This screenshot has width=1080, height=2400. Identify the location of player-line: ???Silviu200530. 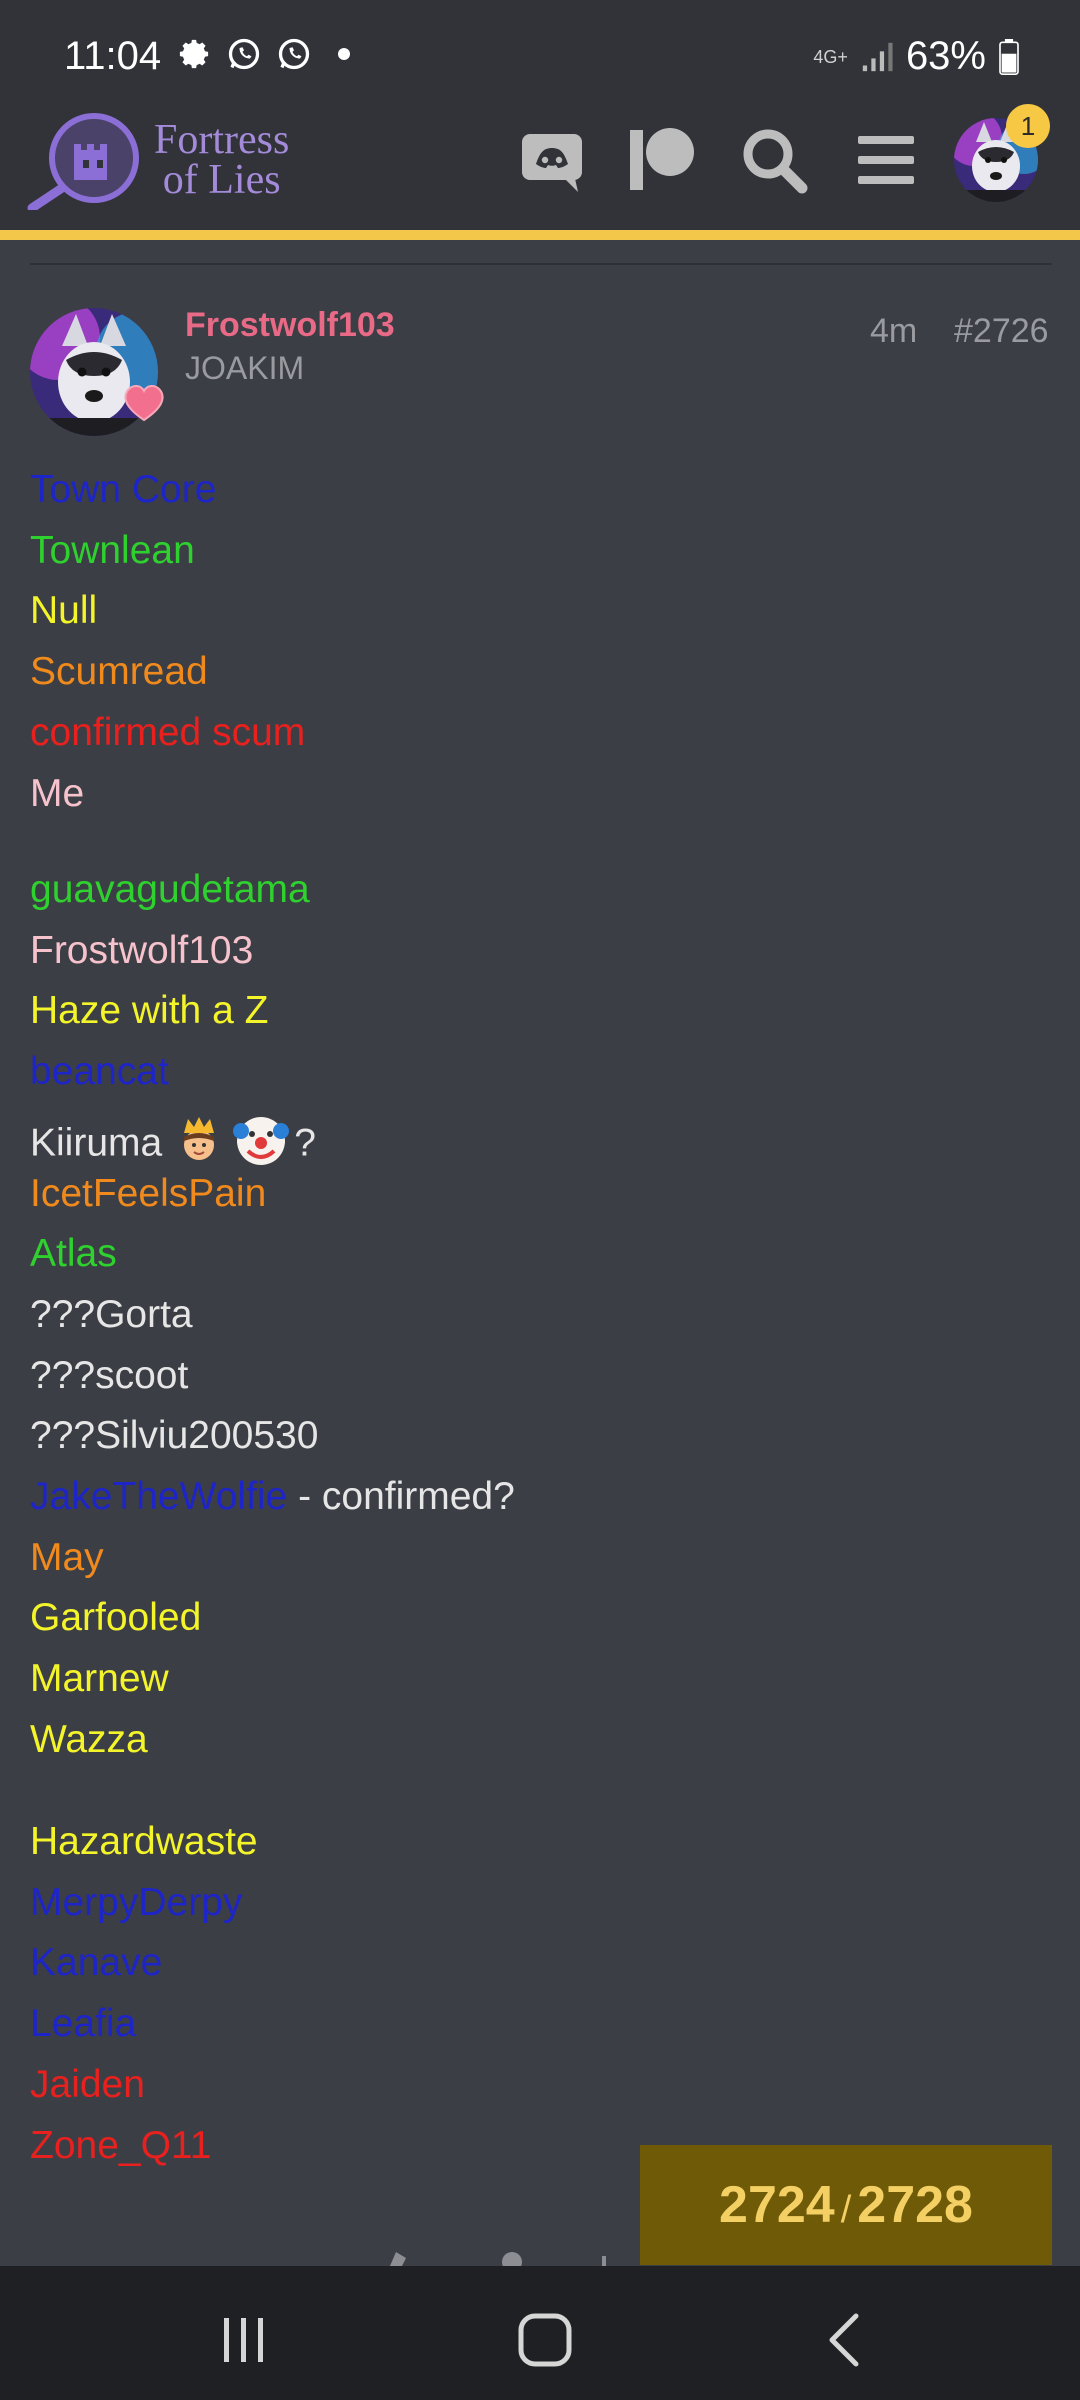
(174, 1436).